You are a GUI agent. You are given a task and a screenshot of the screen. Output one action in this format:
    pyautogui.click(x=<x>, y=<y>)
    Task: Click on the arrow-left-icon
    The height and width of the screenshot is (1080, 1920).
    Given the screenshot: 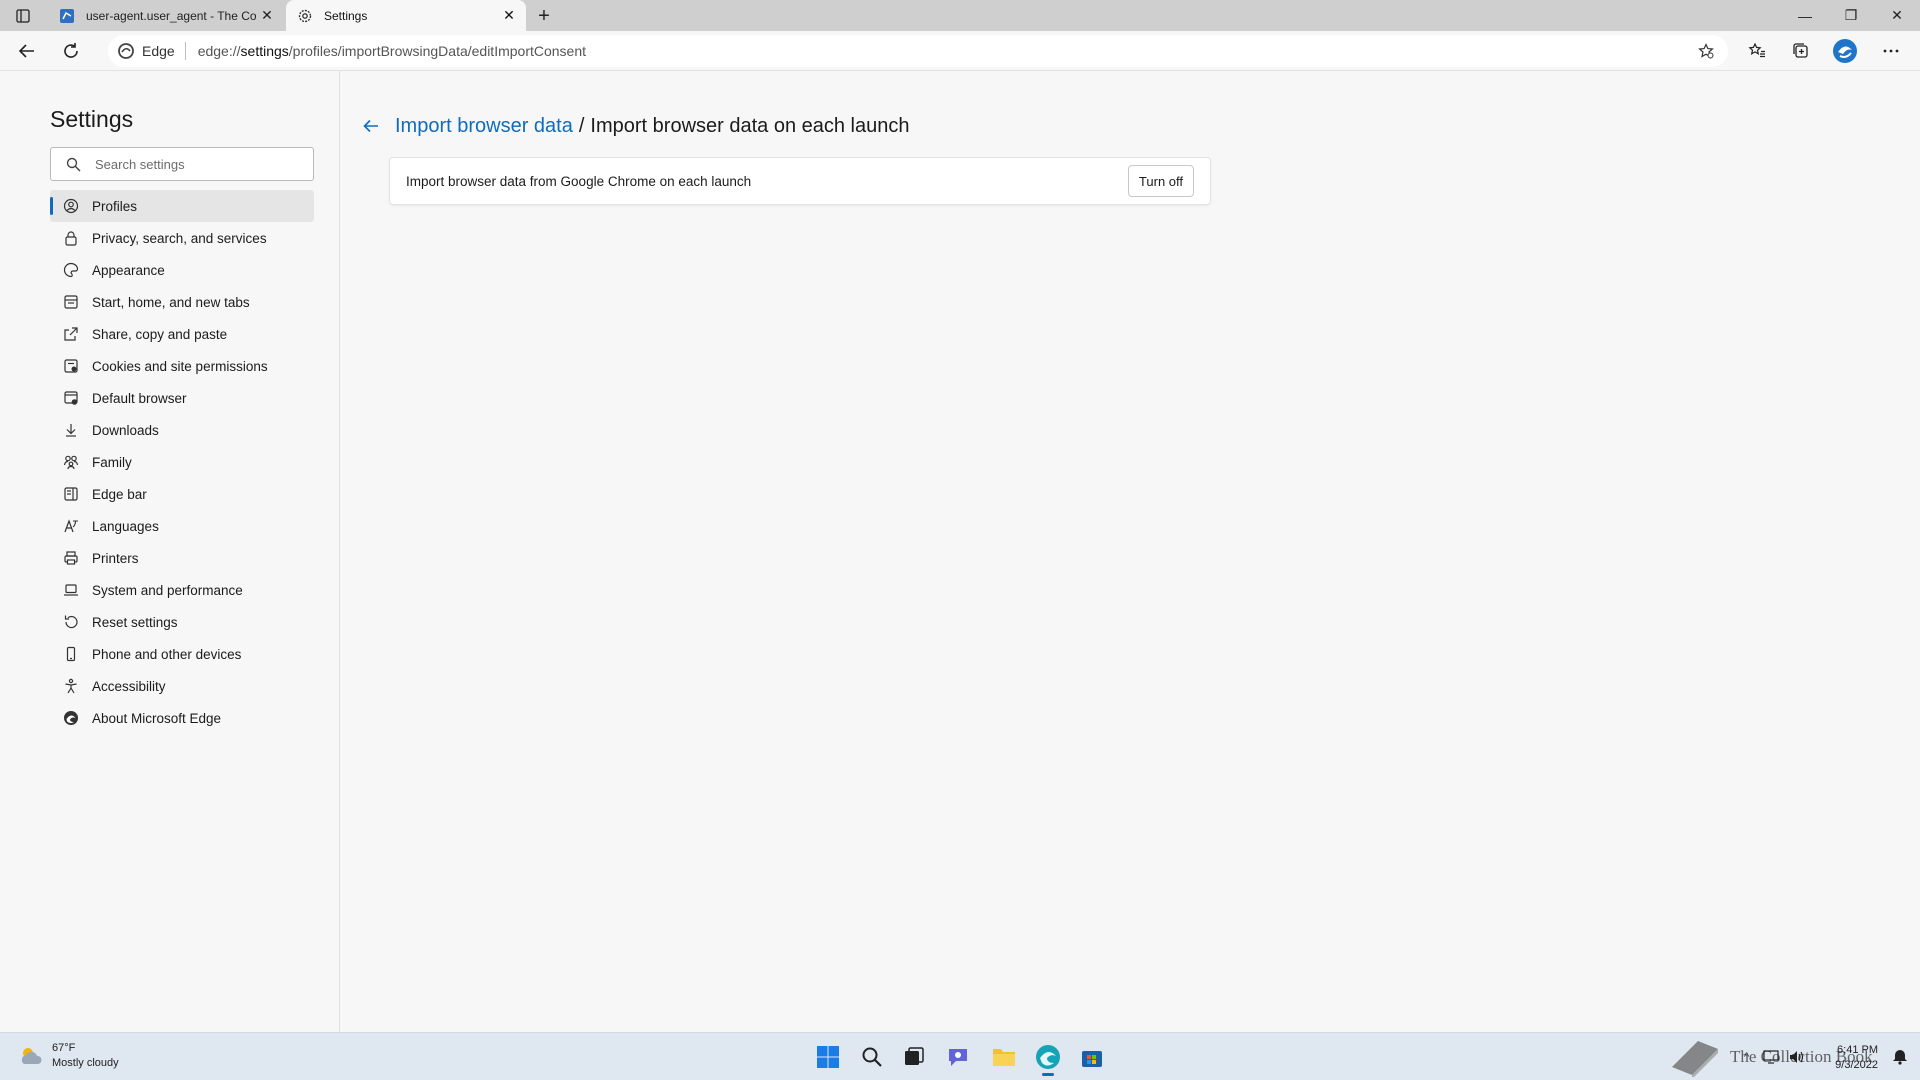 What is the action you would take?
    pyautogui.click(x=26, y=51)
    